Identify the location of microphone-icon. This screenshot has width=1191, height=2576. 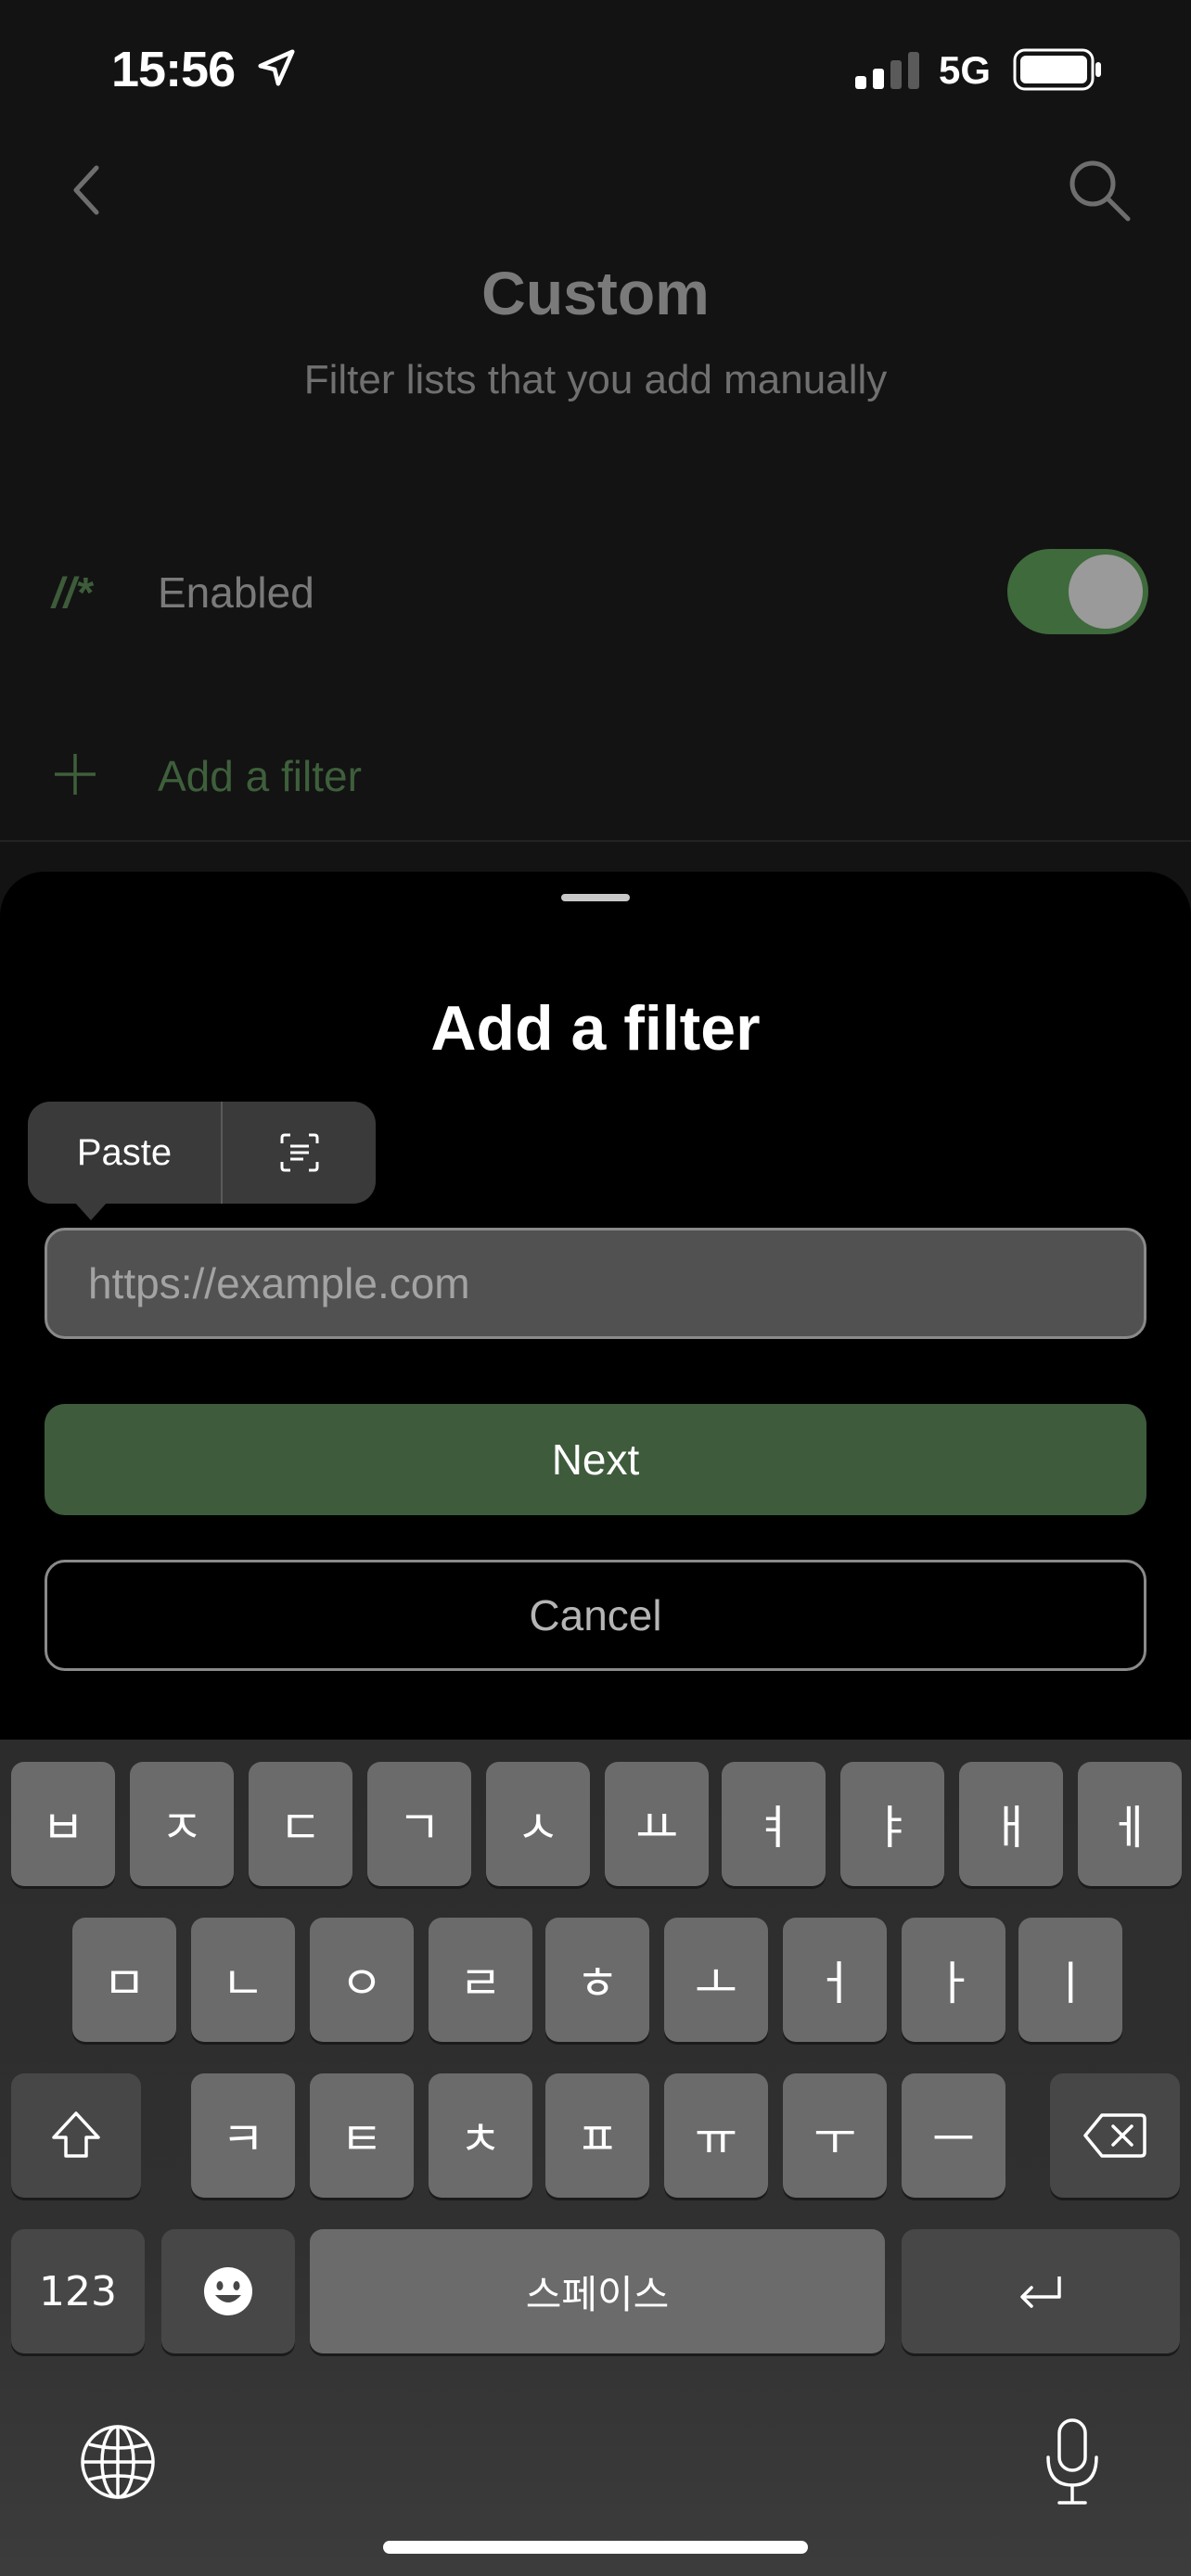
(1073, 2462).